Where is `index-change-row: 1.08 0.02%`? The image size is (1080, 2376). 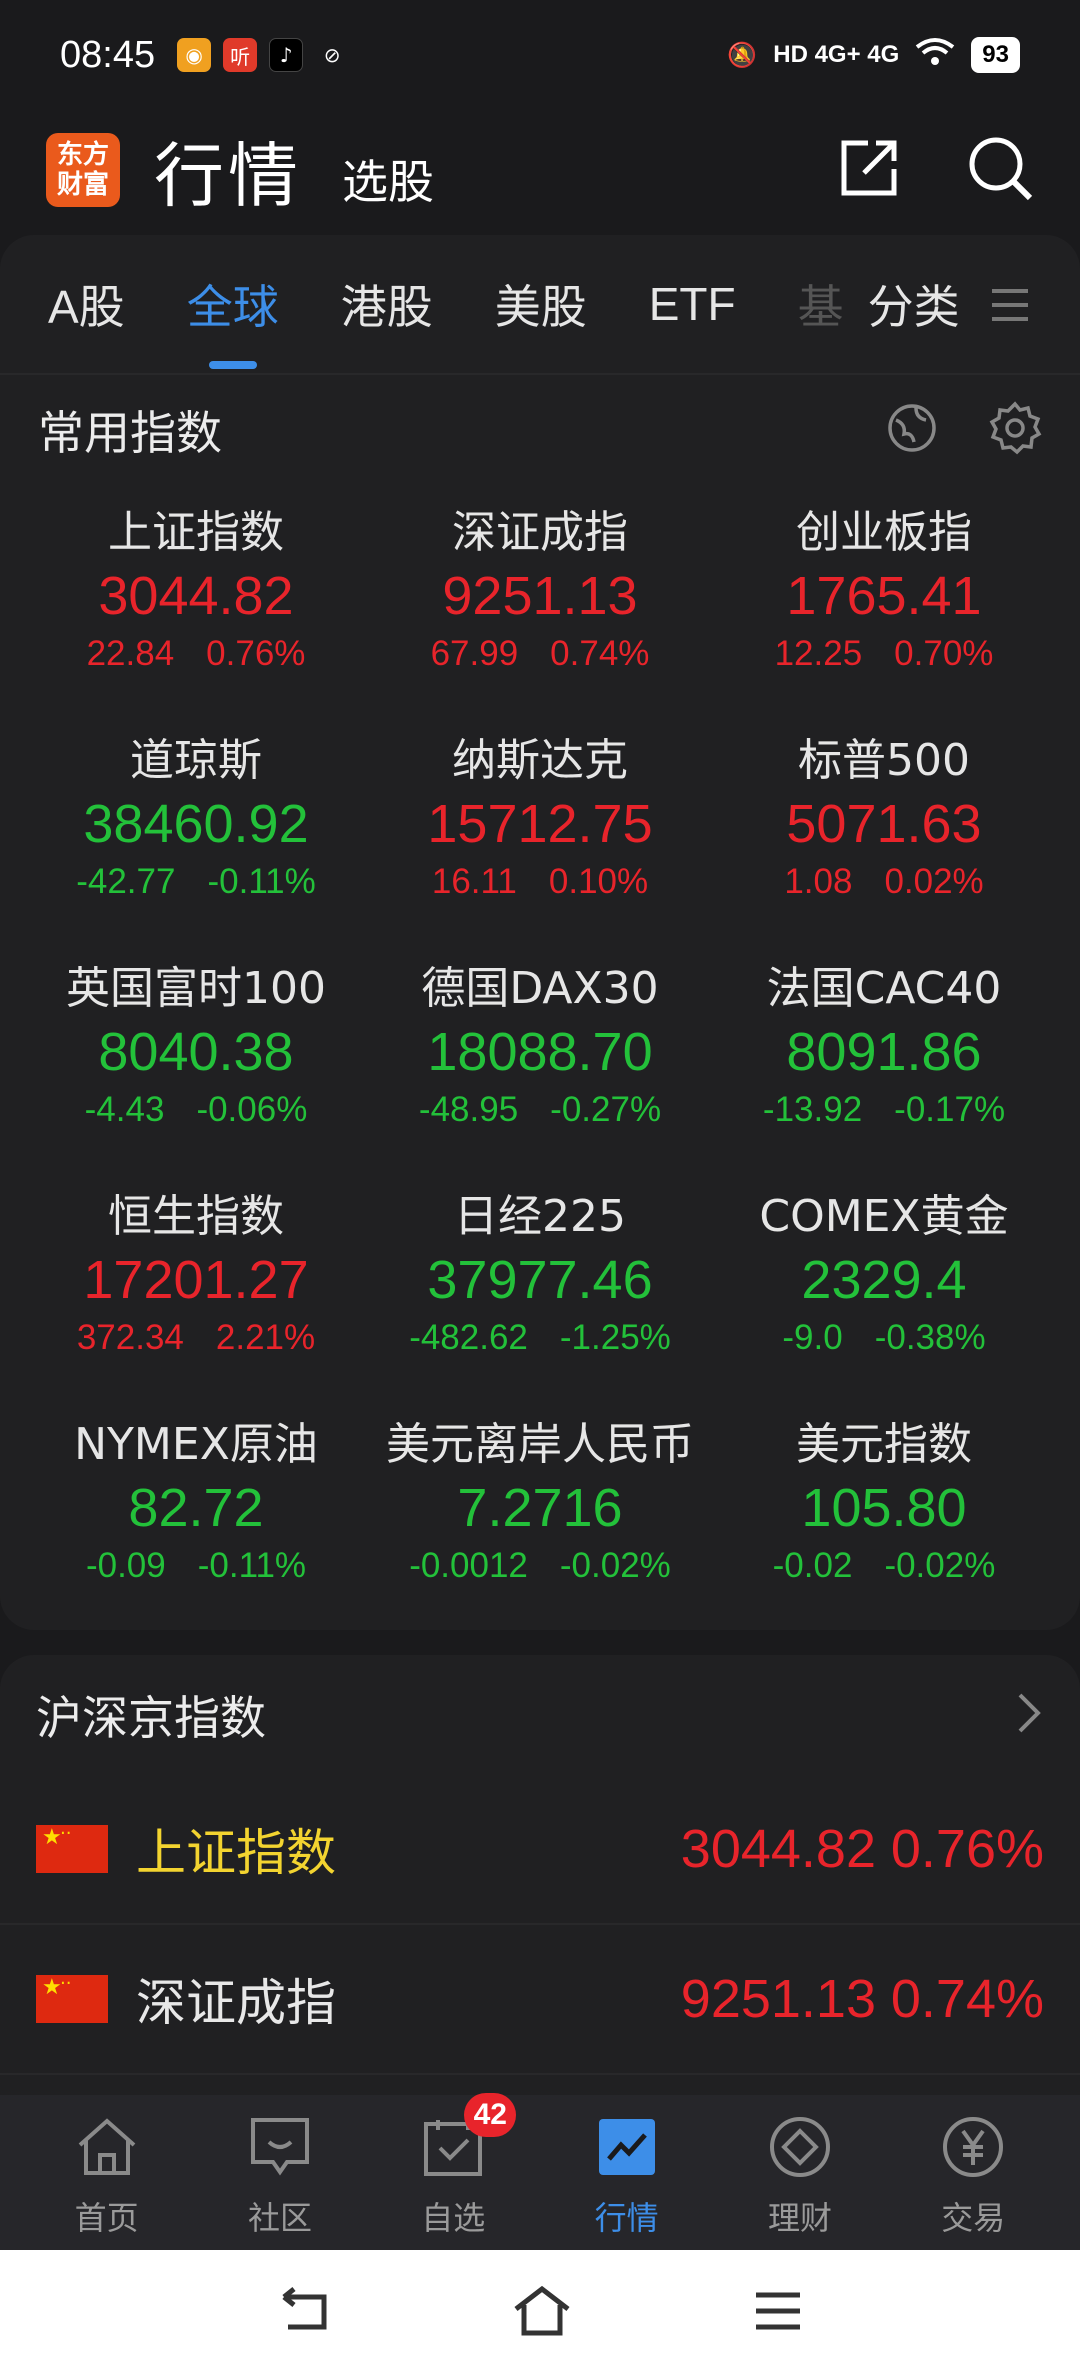
index-change-row: 1.08 0.02% is located at coordinates (884, 882).